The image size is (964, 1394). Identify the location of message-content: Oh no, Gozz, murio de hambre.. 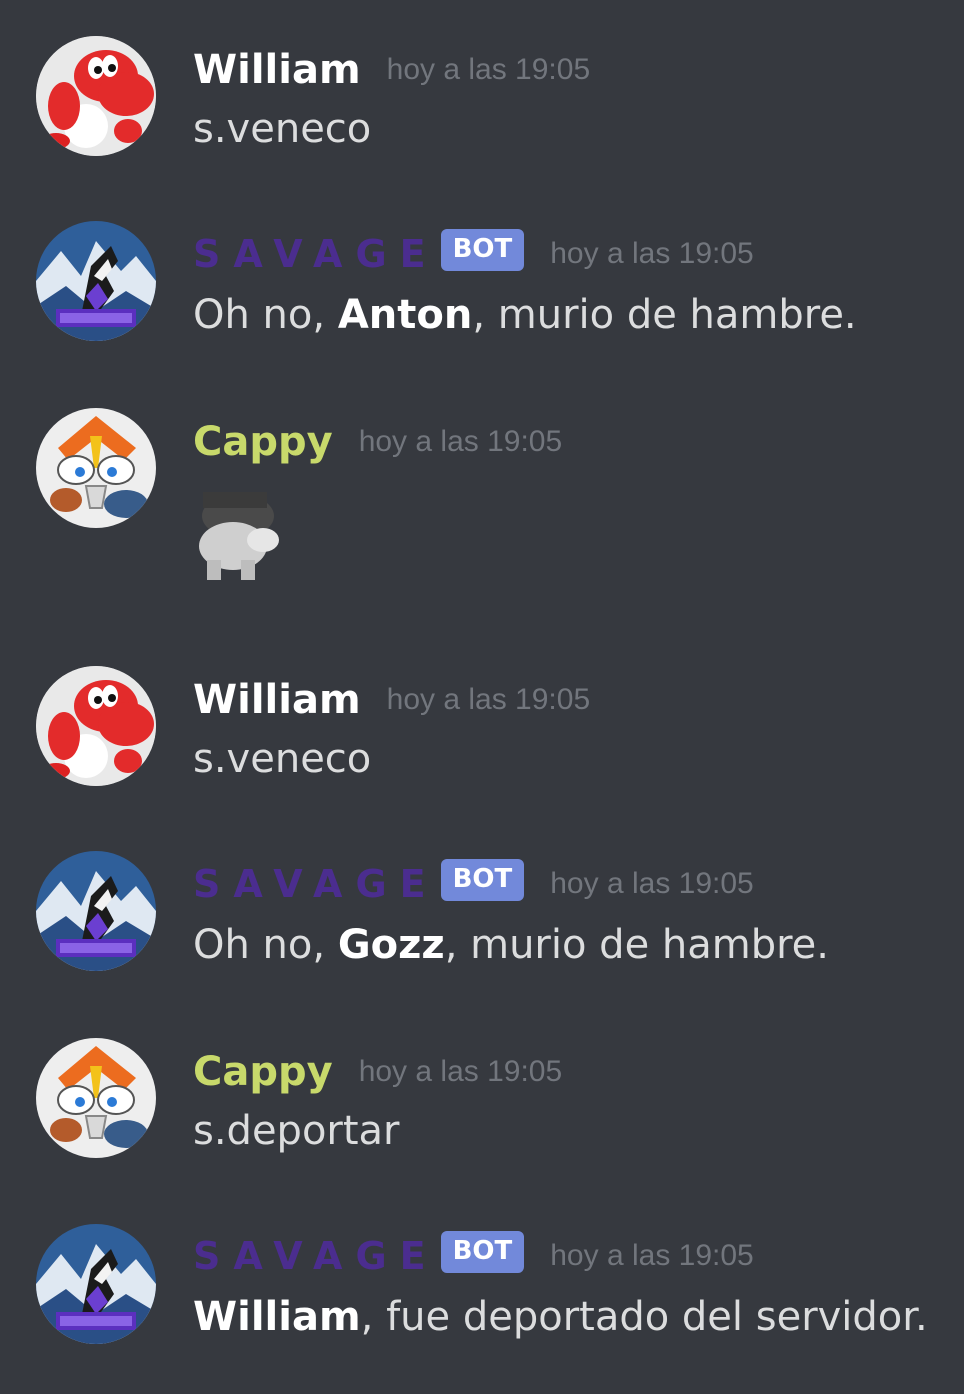
(511, 945).